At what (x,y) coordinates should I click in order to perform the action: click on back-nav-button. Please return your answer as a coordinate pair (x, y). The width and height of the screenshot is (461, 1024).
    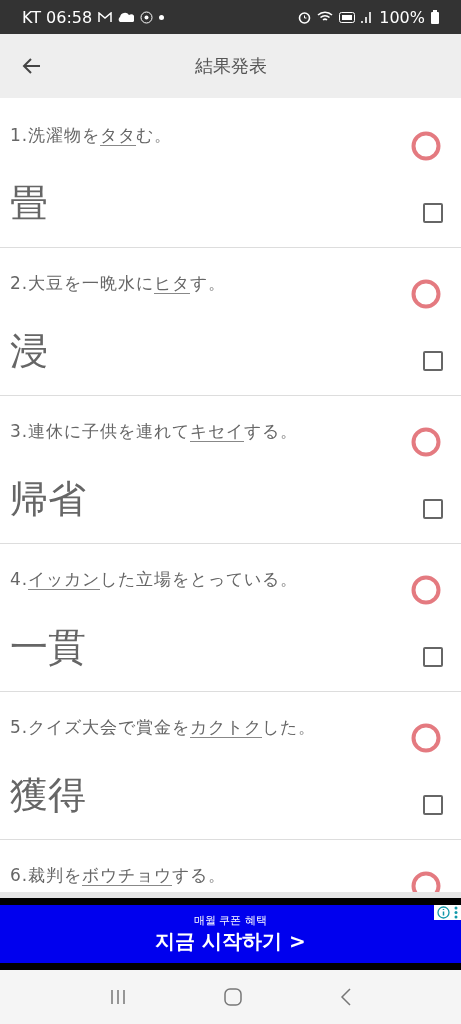
    Looking at the image, I should click on (346, 997).